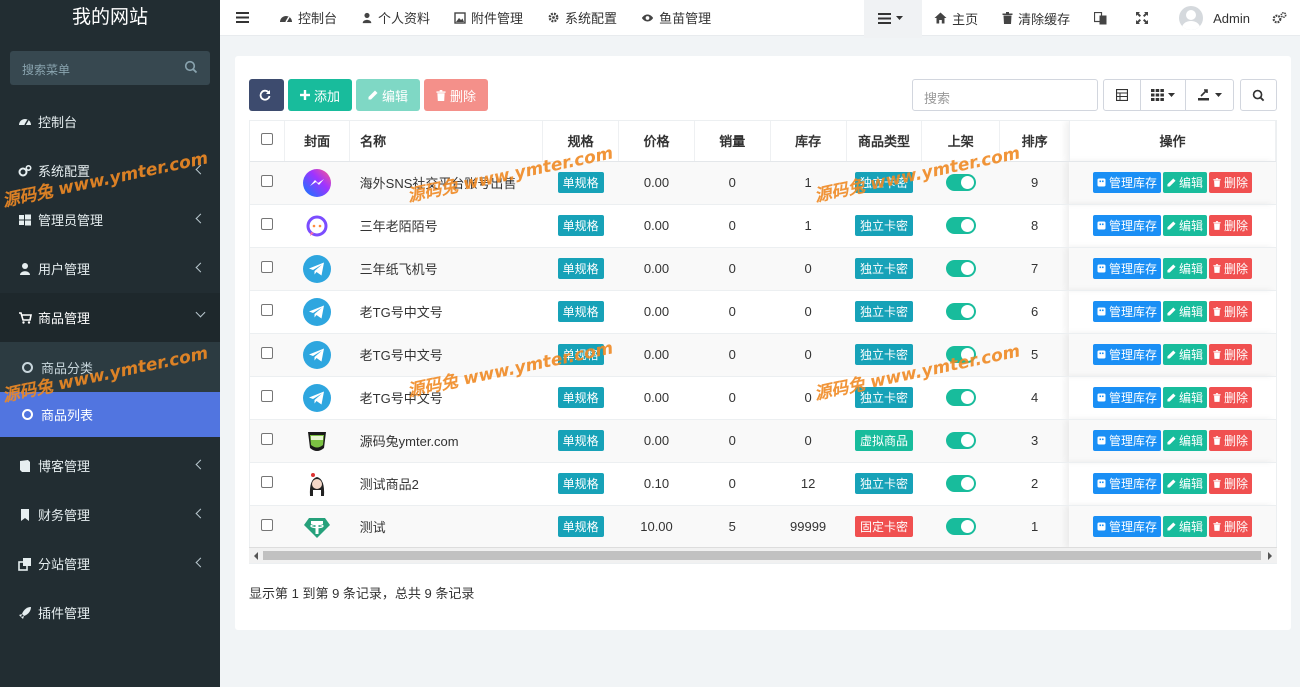 Image resolution: width=1300 pixels, height=687 pixels. I want to click on col-header-sort: 排序, so click(1034, 141).